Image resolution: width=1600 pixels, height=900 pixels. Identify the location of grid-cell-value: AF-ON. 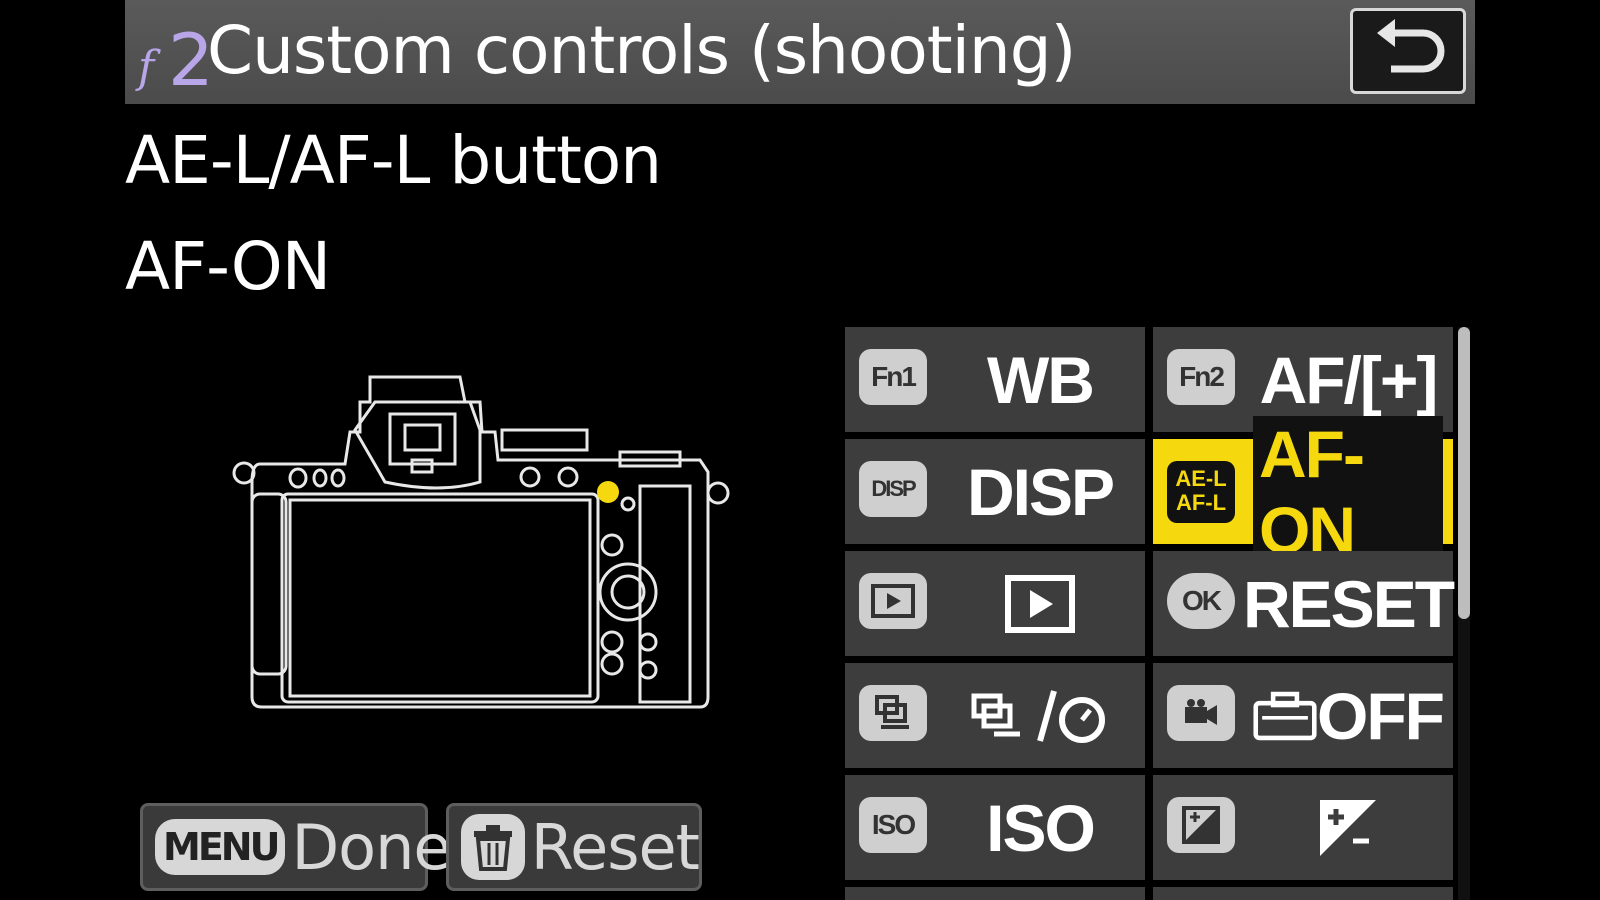
(1348, 491).